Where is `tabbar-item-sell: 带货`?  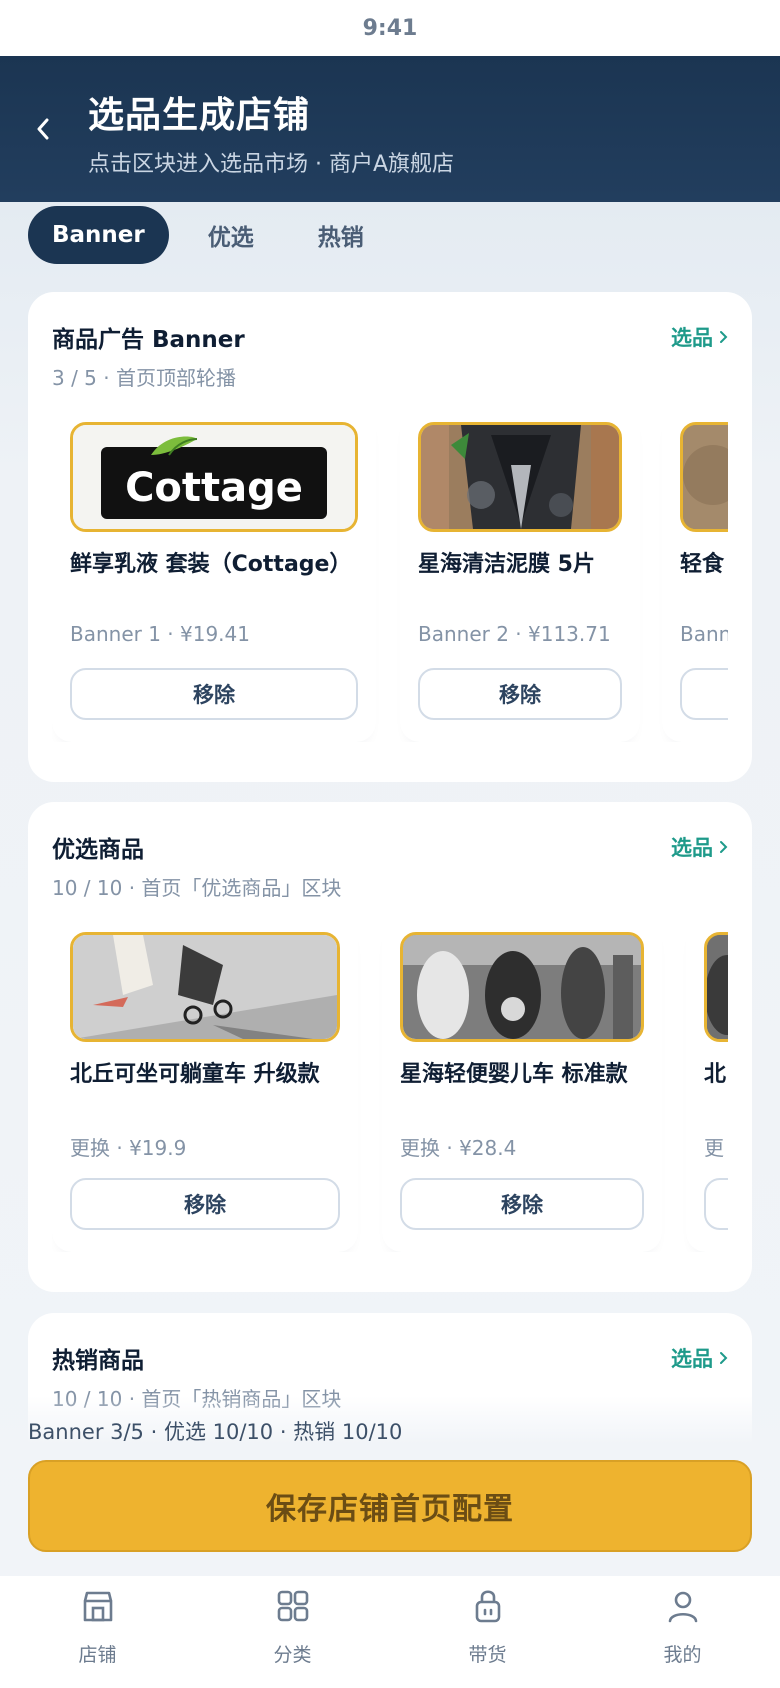
tabbar-item-sell: 带货 is located at coordinates (487, 1632).